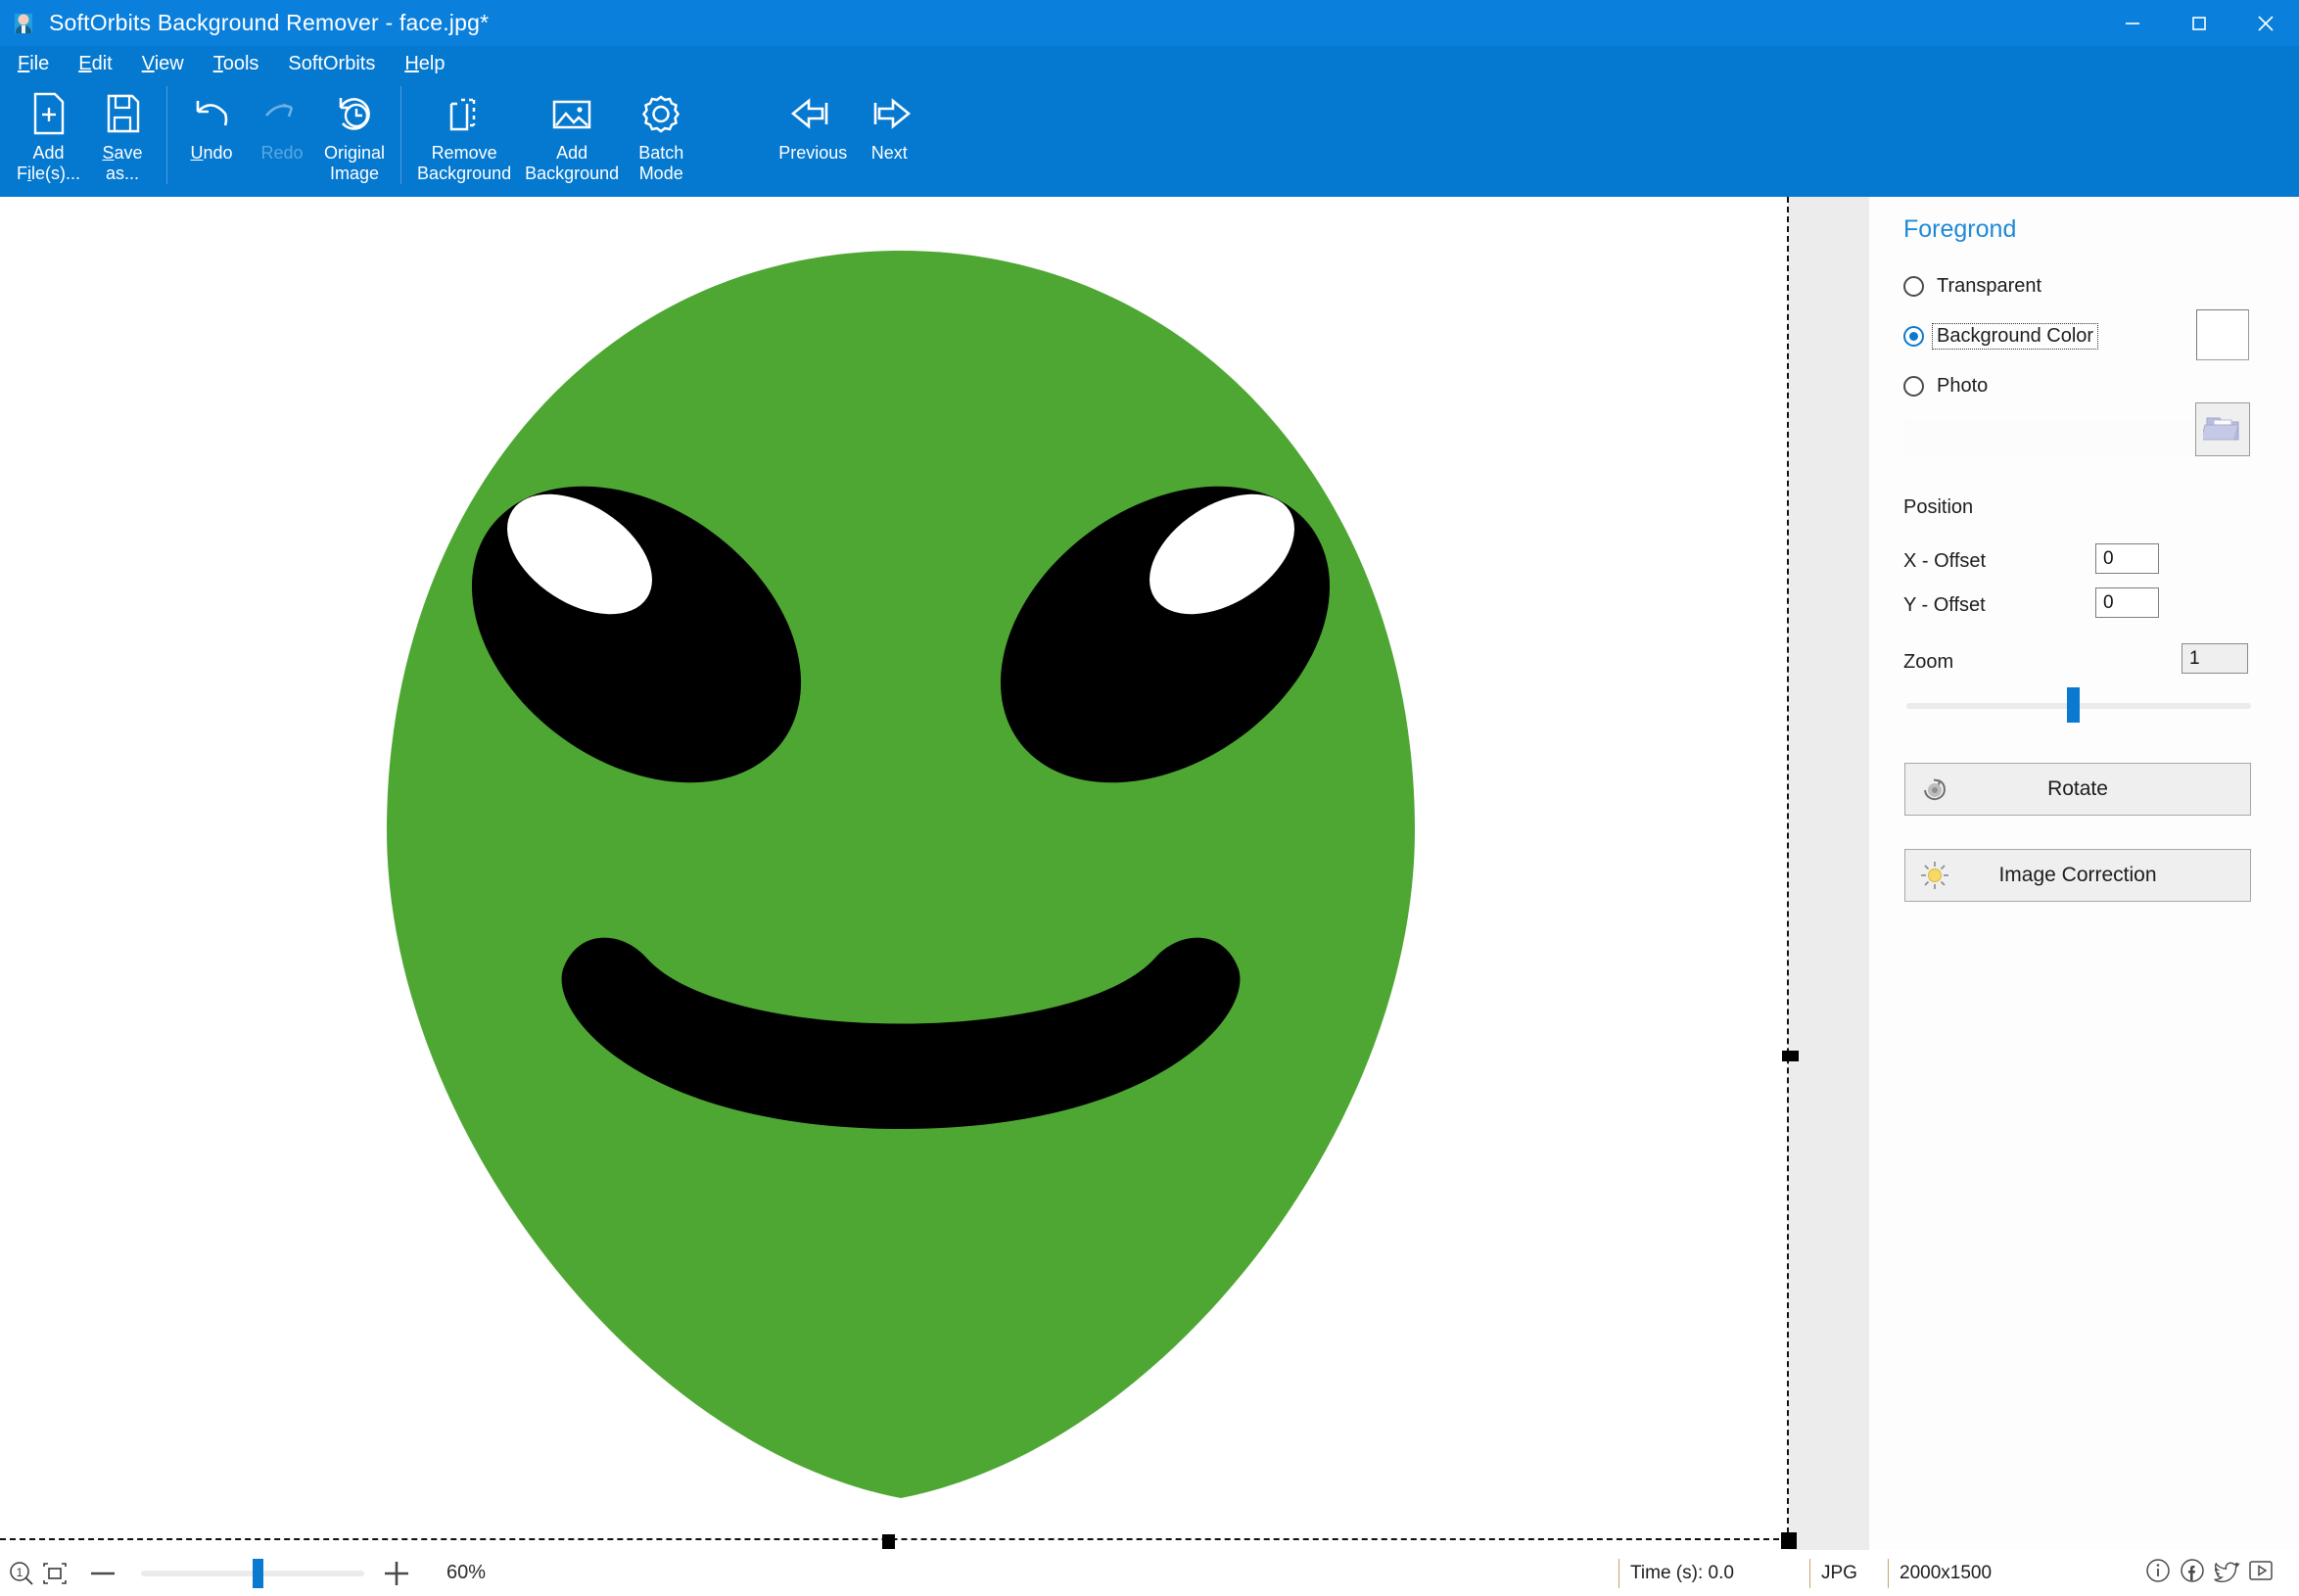 The height and width of the screenshot is (1596, 2299). Describe the element at coordinates (236, 64) in the screenshot. I see `menu-tools: Tools` at that location.